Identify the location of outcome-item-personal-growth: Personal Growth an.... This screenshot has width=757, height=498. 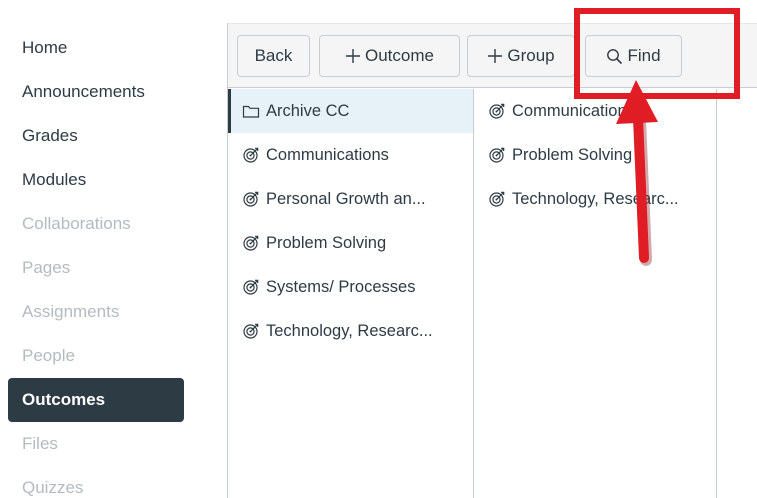
(350, 199).